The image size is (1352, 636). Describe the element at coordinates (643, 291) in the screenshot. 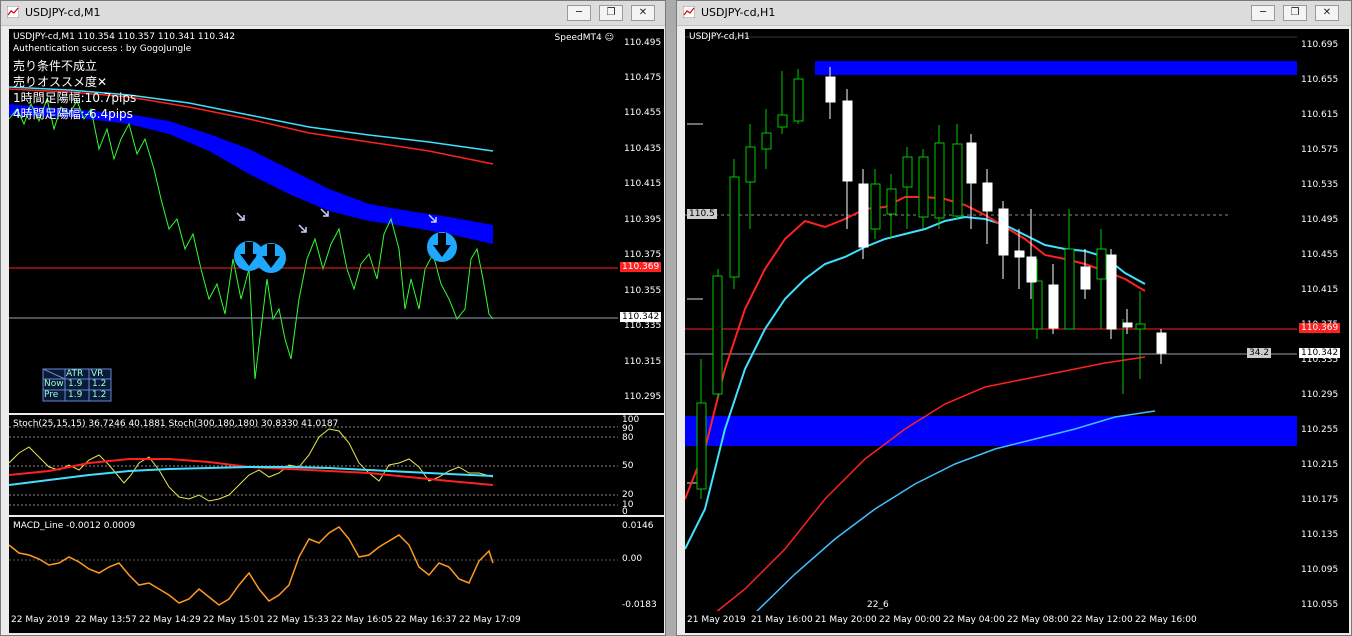

I see `price-tick: 110.355` at that location.